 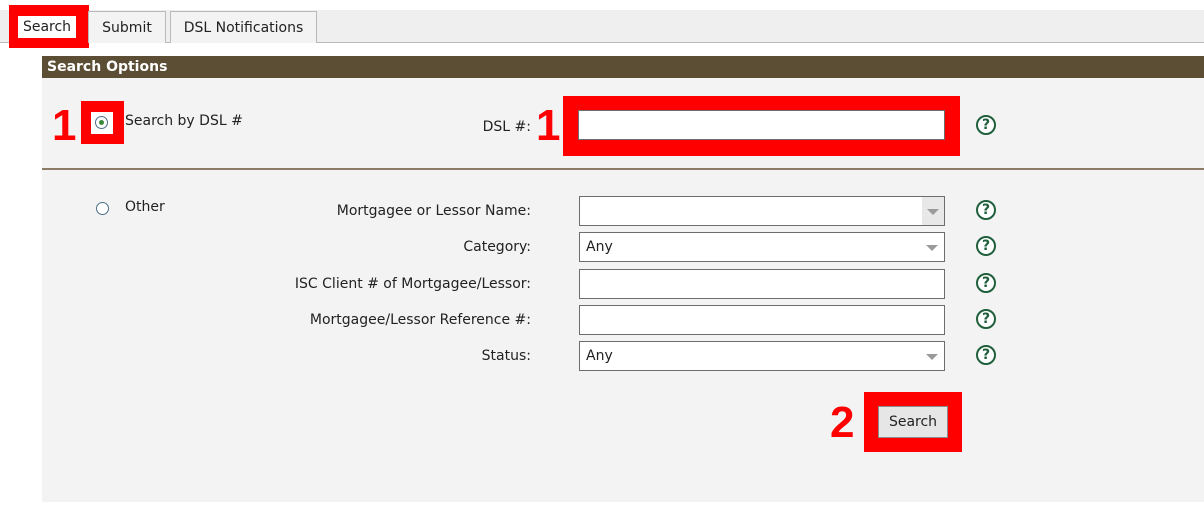 What do you see at coordinates (184, 121) in the screenshot?
I see `search-by-dsl-label: Search by DSL #` at bounding box center [184, 121].